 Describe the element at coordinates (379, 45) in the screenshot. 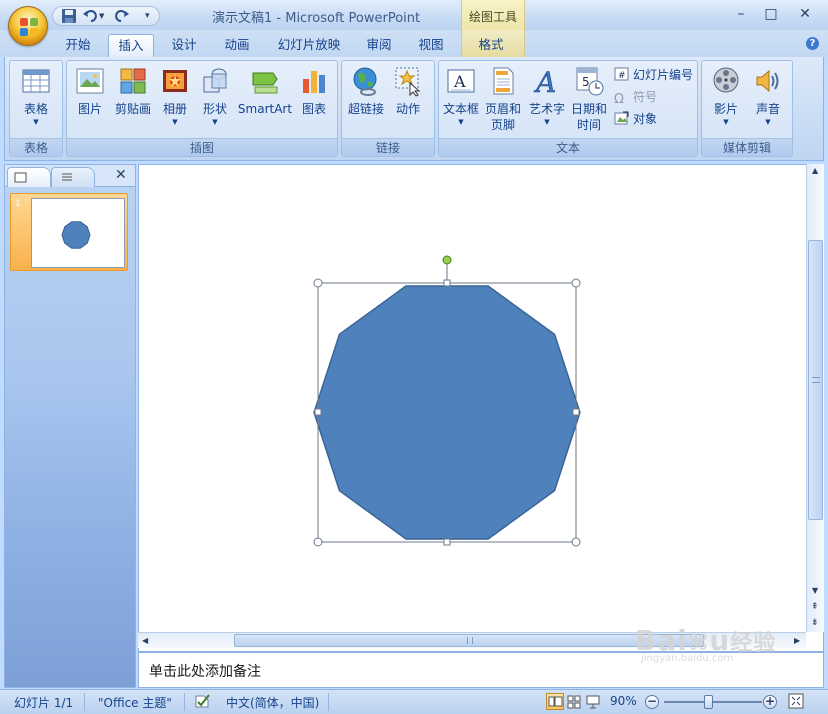

I see `tab-review: 审阅` at that location.